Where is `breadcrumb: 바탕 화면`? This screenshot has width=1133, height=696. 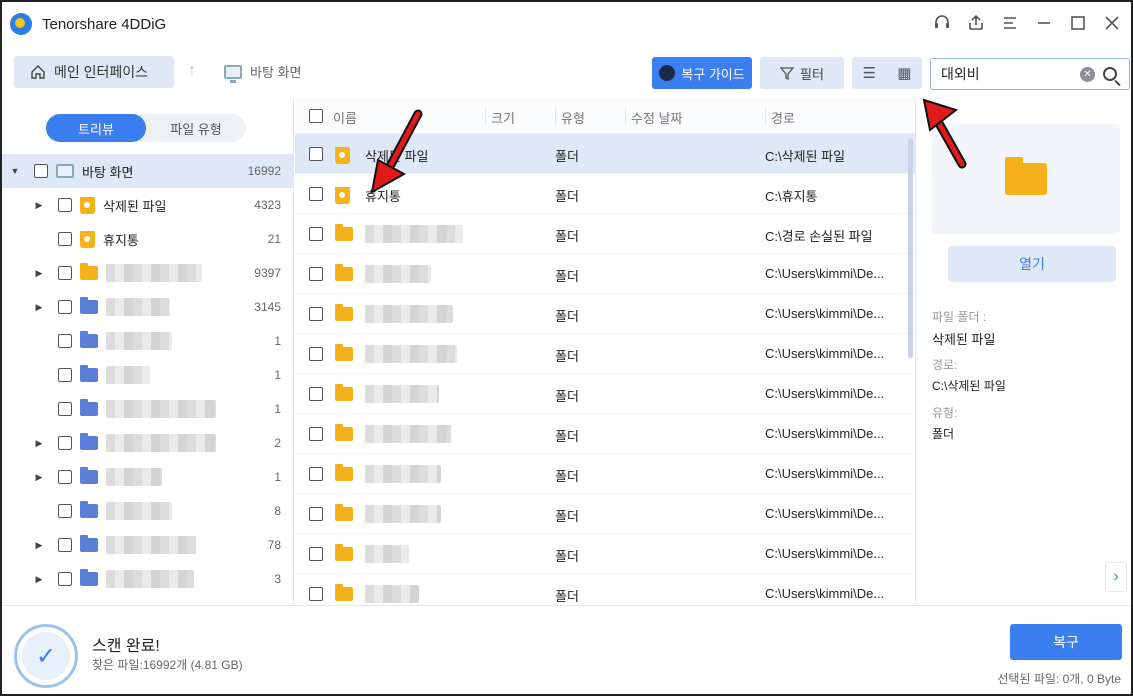 breadcrumb: 바탕 화면 is located at coordinates (262, 72).